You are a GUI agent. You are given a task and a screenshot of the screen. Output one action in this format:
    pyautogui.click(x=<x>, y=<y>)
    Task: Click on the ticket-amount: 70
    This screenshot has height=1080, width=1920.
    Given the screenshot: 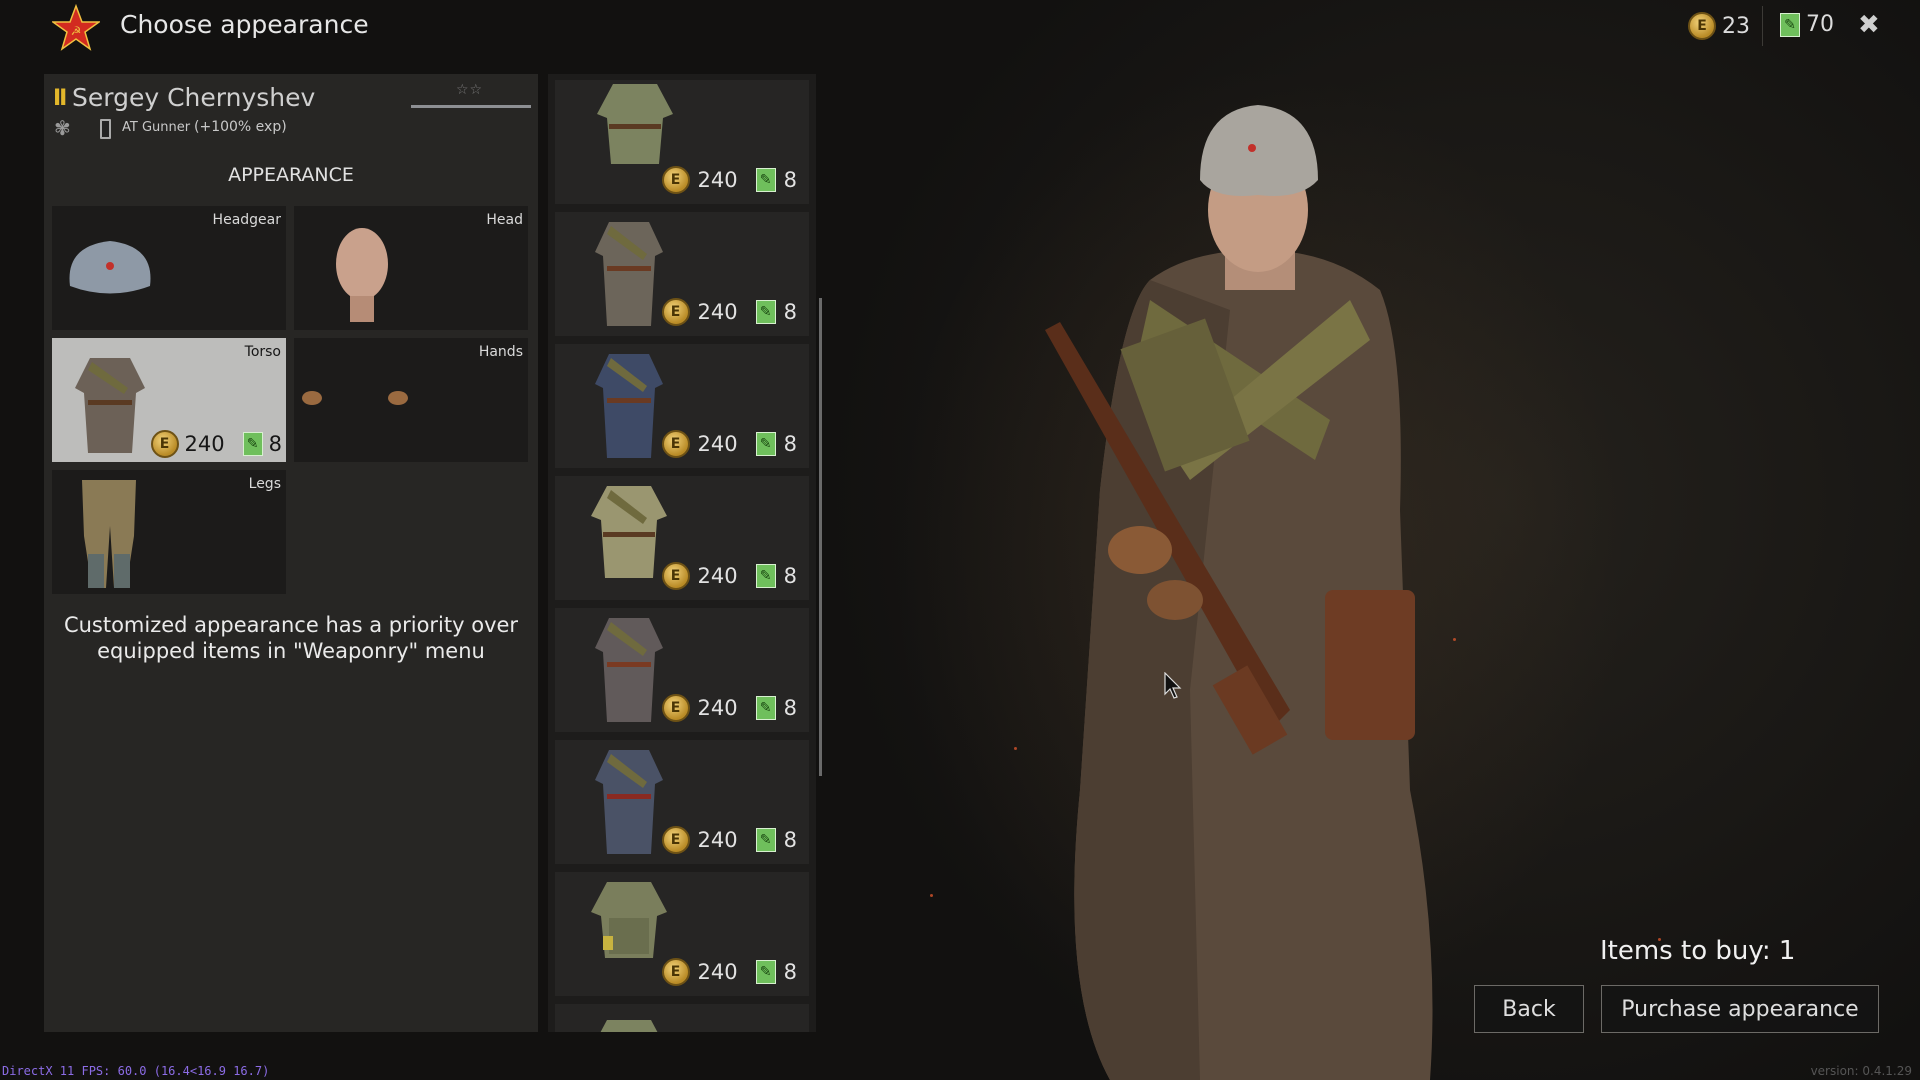 What is the action you would take?
    pyautogui.click(x=1820, y=24)
    